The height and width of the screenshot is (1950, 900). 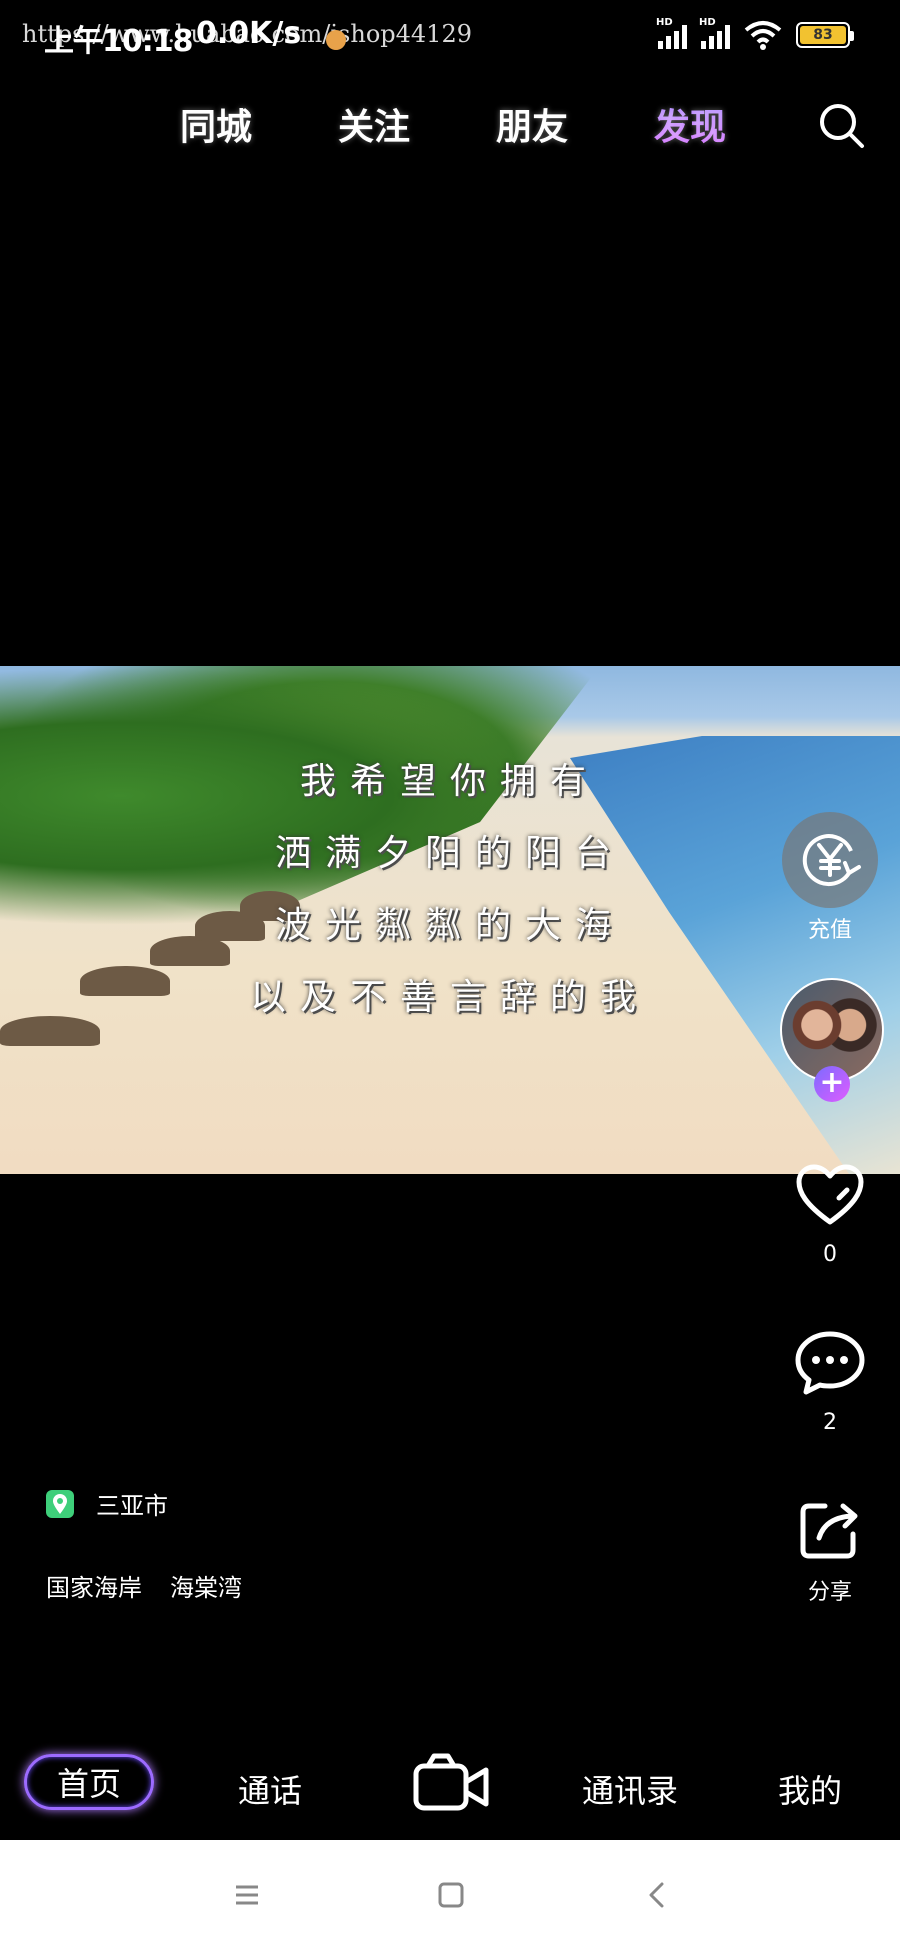 What do you see at coordinates (832, 1084) in the screenshot?
I see `follow-plus-icon: +` at bounding box center [832, 1084].